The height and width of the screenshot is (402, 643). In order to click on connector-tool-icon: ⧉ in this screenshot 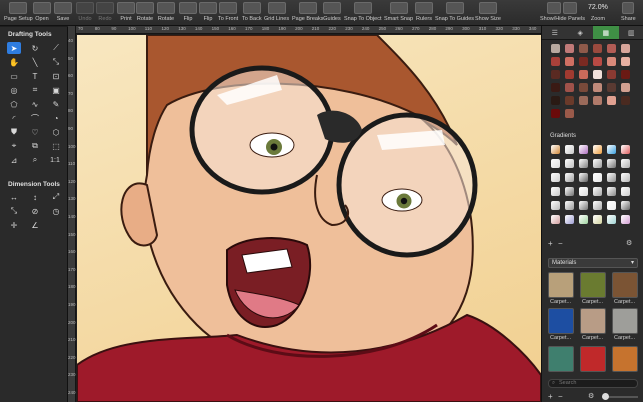, I will do `click(35, 146)`.